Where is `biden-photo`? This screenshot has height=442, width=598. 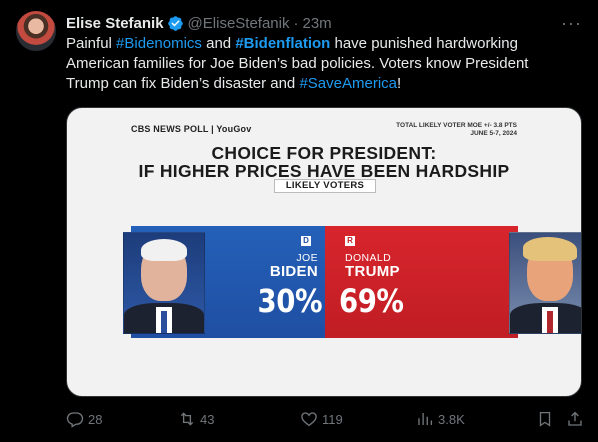 biden-photo is located at coordinates (164, 283).